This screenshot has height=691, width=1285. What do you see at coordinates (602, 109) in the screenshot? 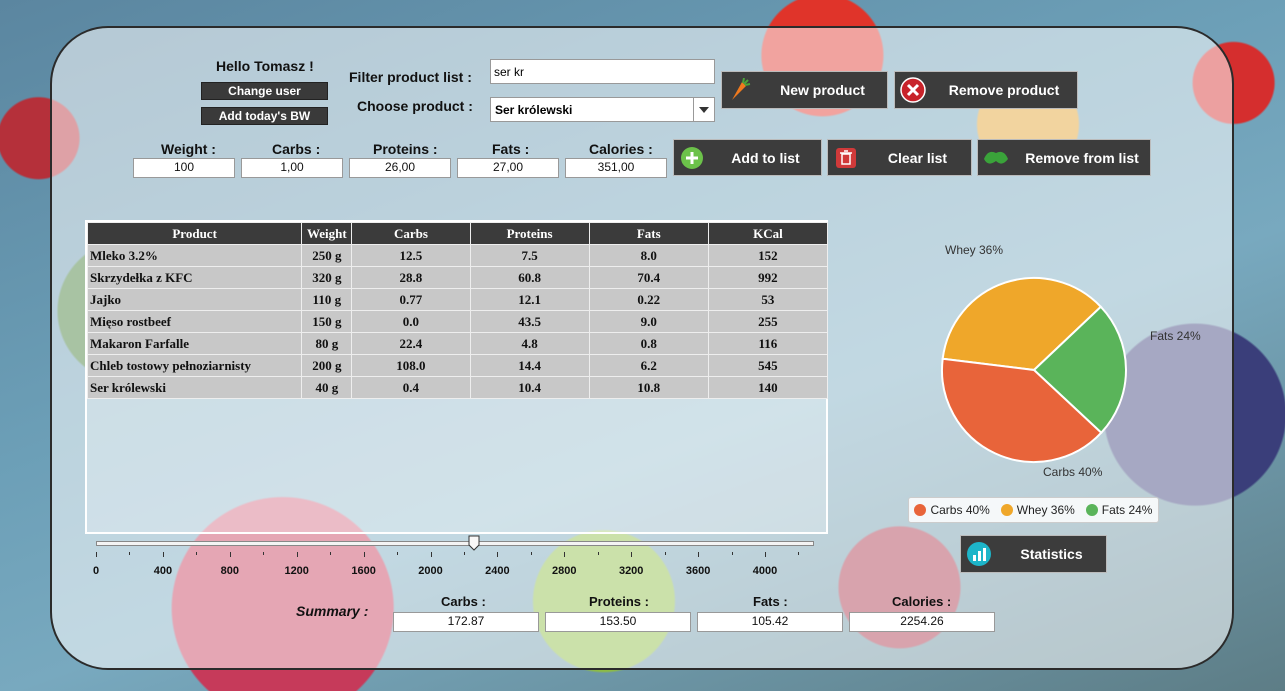
I see `product-select: Ser królewski` at bounding box center [602, 109].